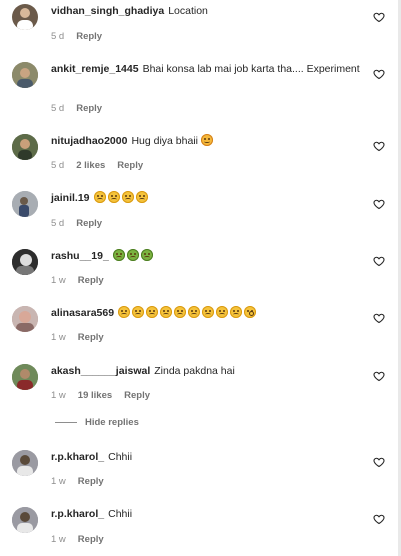 The height and width of the screenshot is (556, 401). Describe the element at coordinates (90, 165) in the screenshot. I see `likes-count: 2 likes` at that location.